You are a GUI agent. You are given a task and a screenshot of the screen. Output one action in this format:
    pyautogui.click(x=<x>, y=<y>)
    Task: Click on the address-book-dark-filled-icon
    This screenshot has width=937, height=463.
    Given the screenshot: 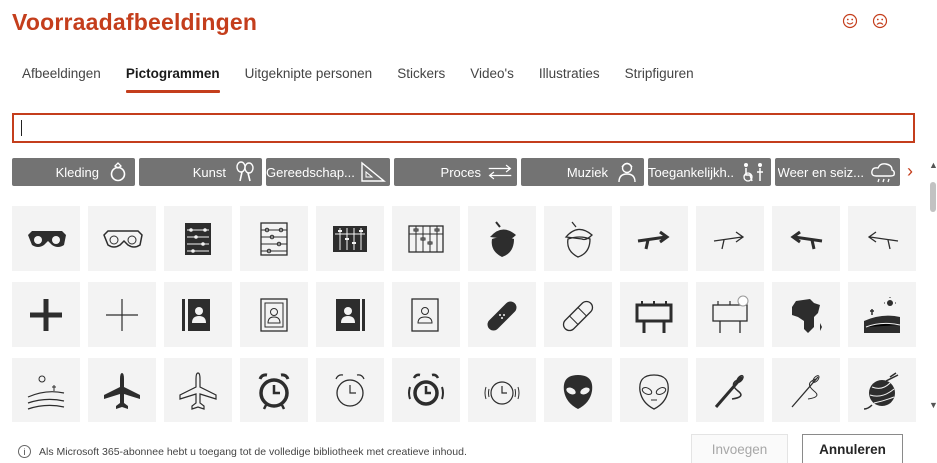 What is the action you would take?
    pyautogui.click(x=350, y=314)
    